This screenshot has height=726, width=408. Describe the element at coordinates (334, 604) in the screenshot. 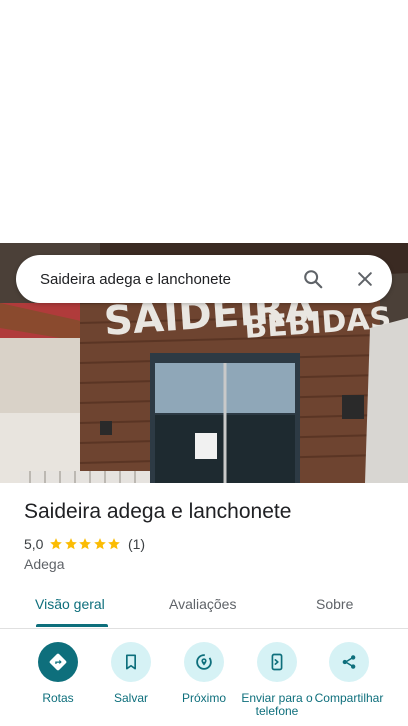

I see `tab-about: Sobre` at that location.